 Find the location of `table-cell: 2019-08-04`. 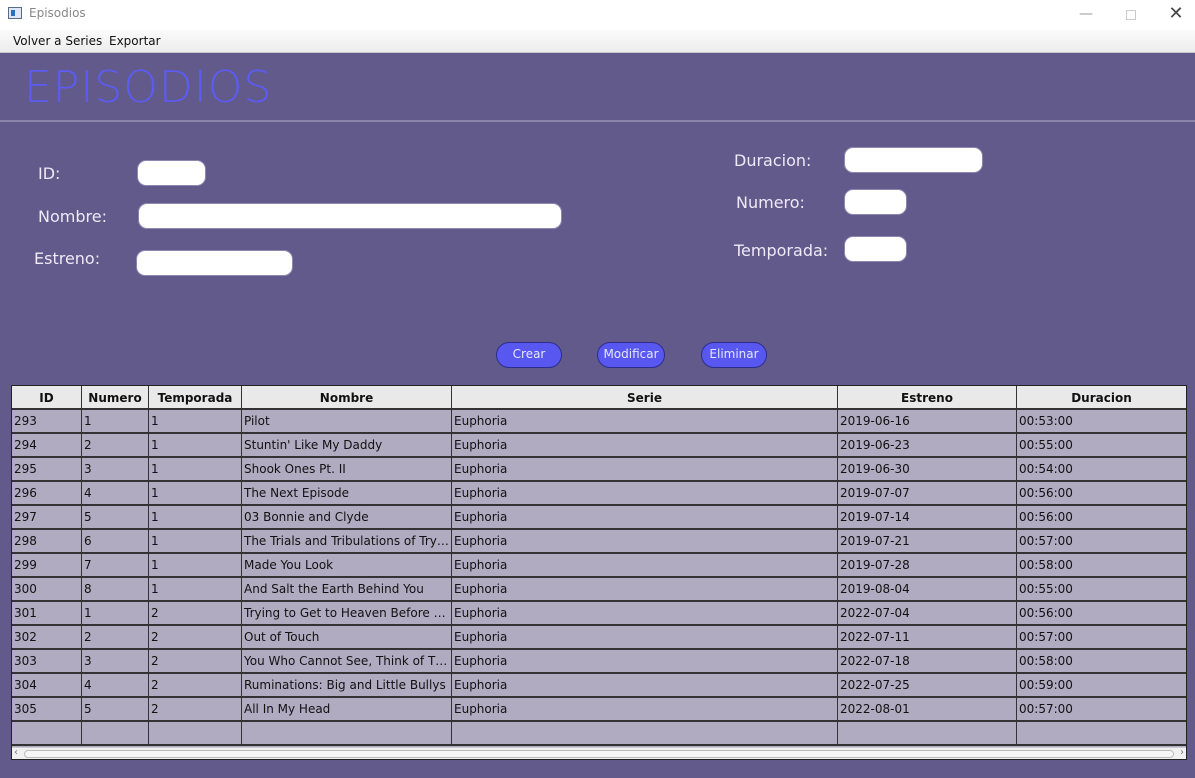

table-cell: 2019-08-04 is located at coordinates (927, 589).